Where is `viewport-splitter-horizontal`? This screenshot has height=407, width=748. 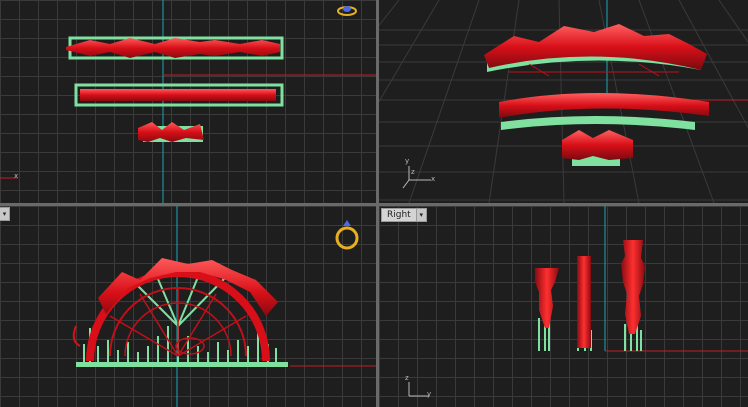
viewport-splitter-horizontal is located at coordinates (374, 204).